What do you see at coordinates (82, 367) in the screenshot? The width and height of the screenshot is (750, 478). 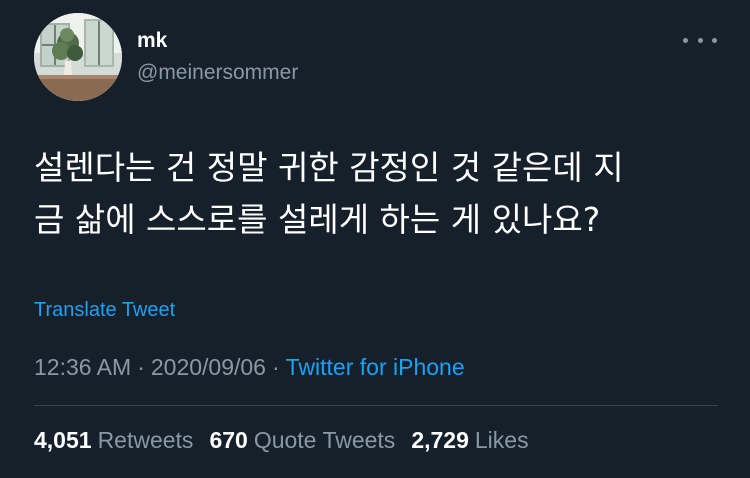 I see `tweet-time: 12:36 AM` at bounding box center [82, 367].